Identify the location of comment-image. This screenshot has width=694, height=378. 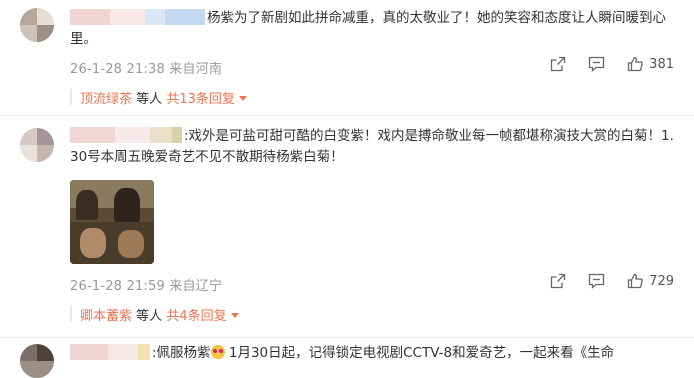
(112, 222).